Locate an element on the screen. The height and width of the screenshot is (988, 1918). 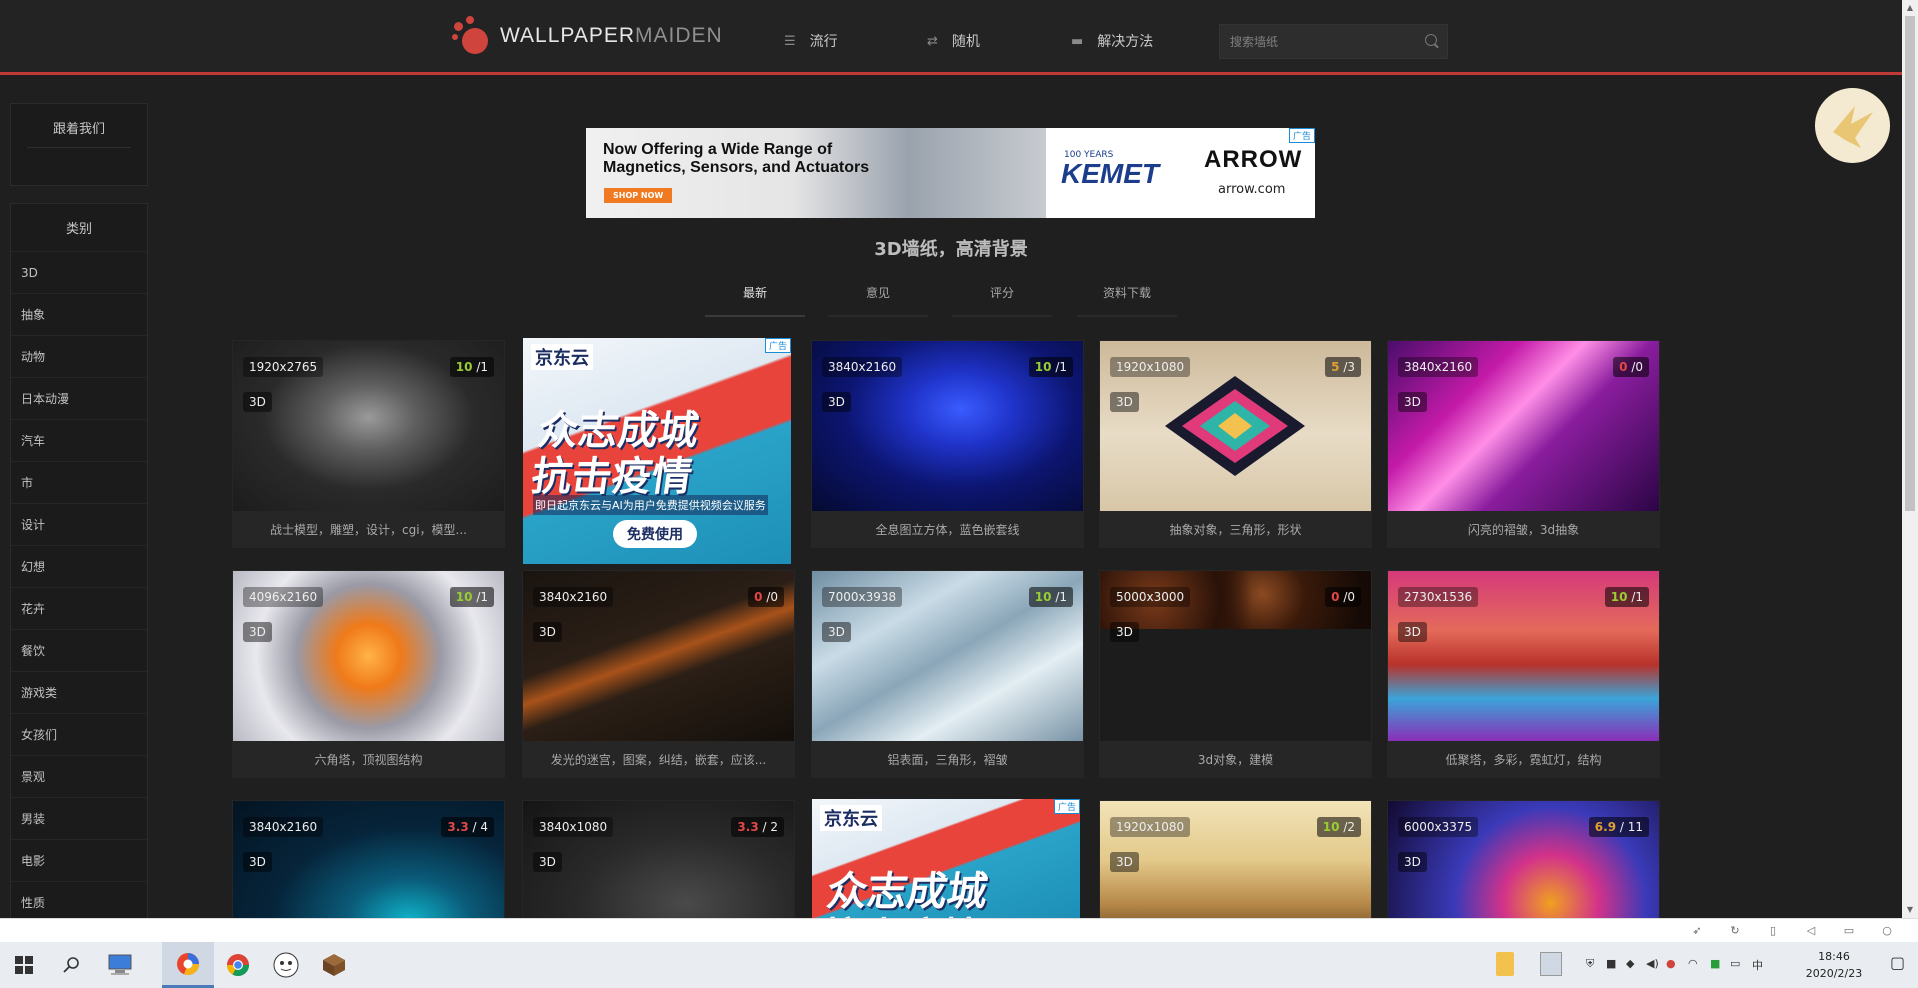
search-input is located at coordinates (1333, 41).